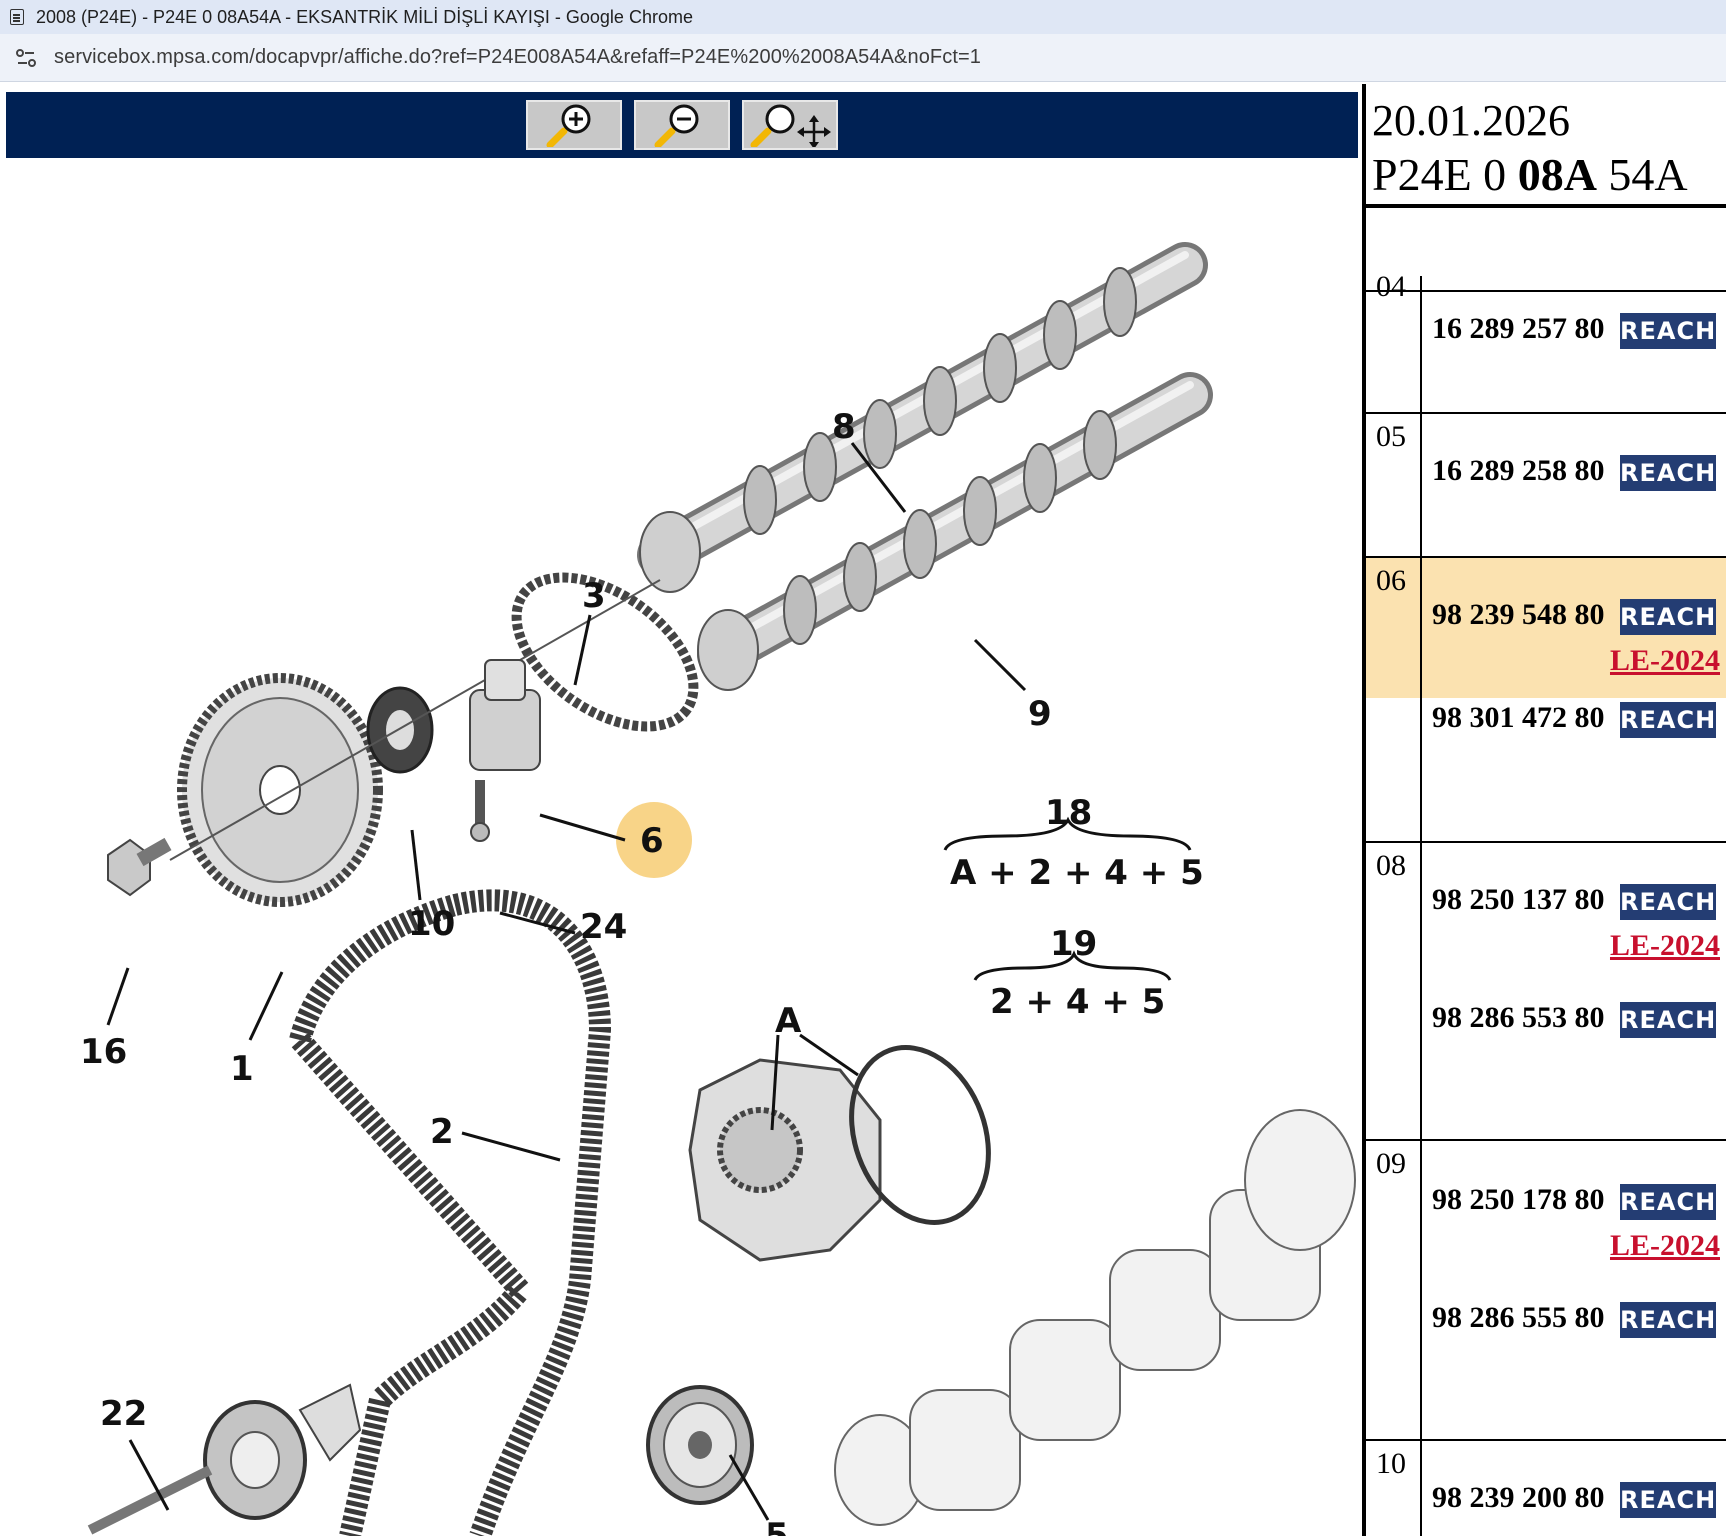  I want to click on formula-19-number: 19, so click(1073, 944).